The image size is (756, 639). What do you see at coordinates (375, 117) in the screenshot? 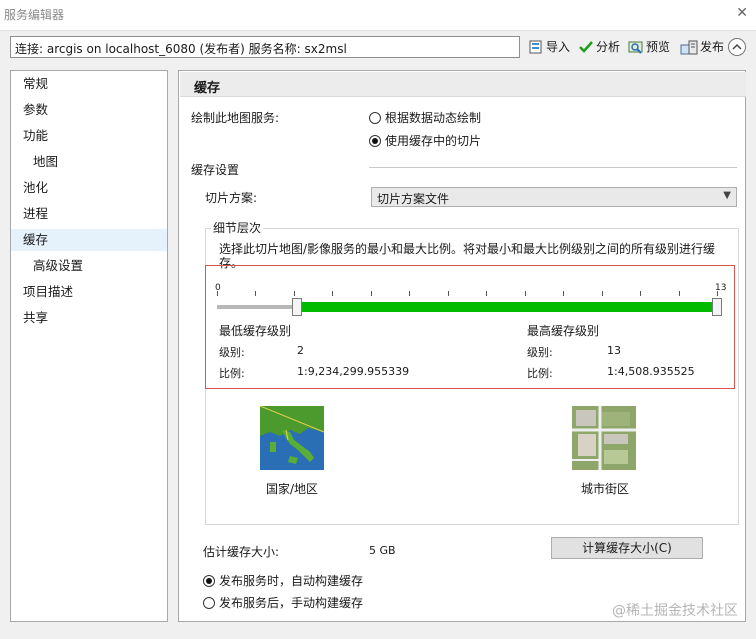
I see `radio-dynamic-circle` at bounding box center [375, 117].